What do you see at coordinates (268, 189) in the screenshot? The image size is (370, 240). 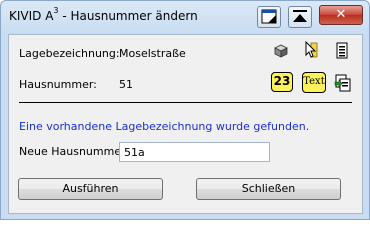 I see `close-button: Schließen` at bounding box center [268, 189].